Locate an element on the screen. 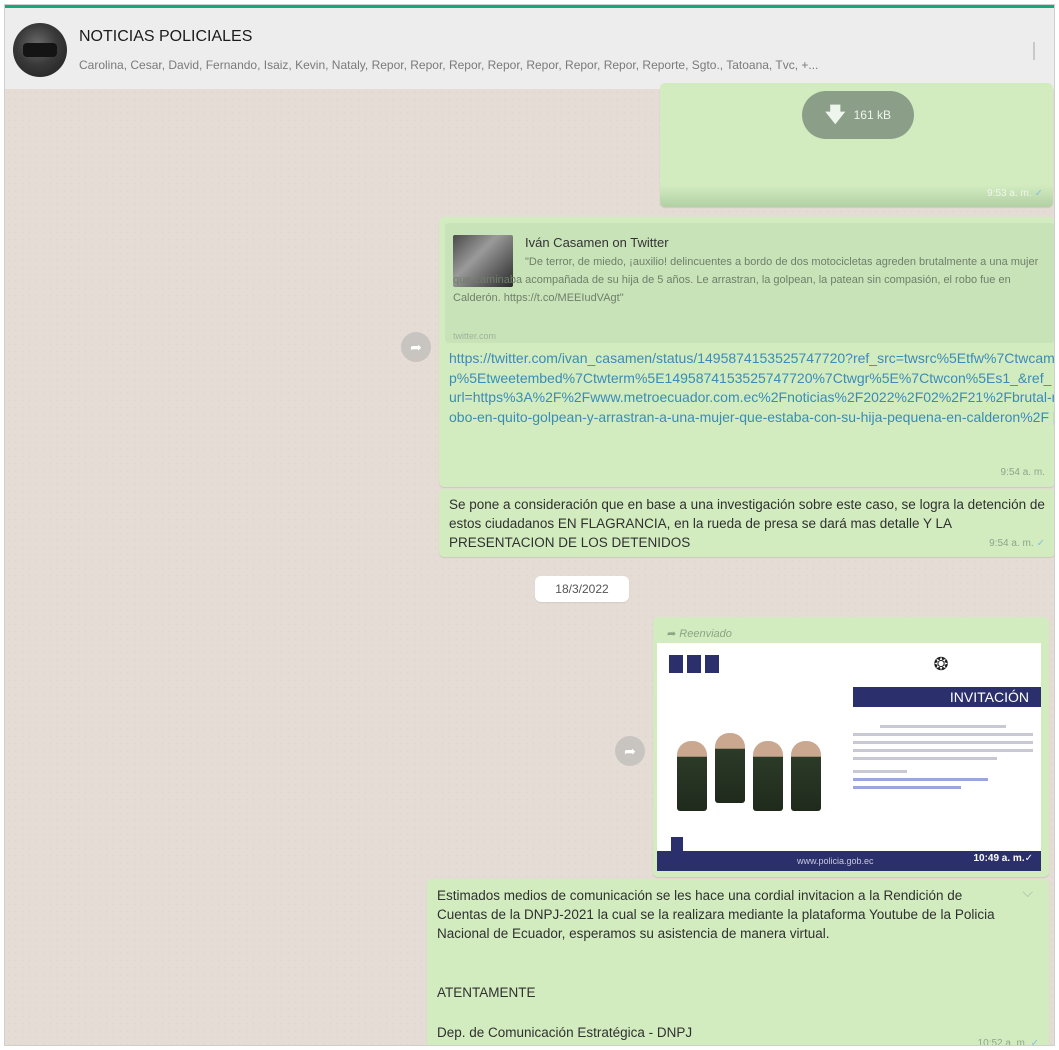 The height and width of the screenshot is (1050, 1059). preview-domain: twitter.com is located at coordinates (475, 336).